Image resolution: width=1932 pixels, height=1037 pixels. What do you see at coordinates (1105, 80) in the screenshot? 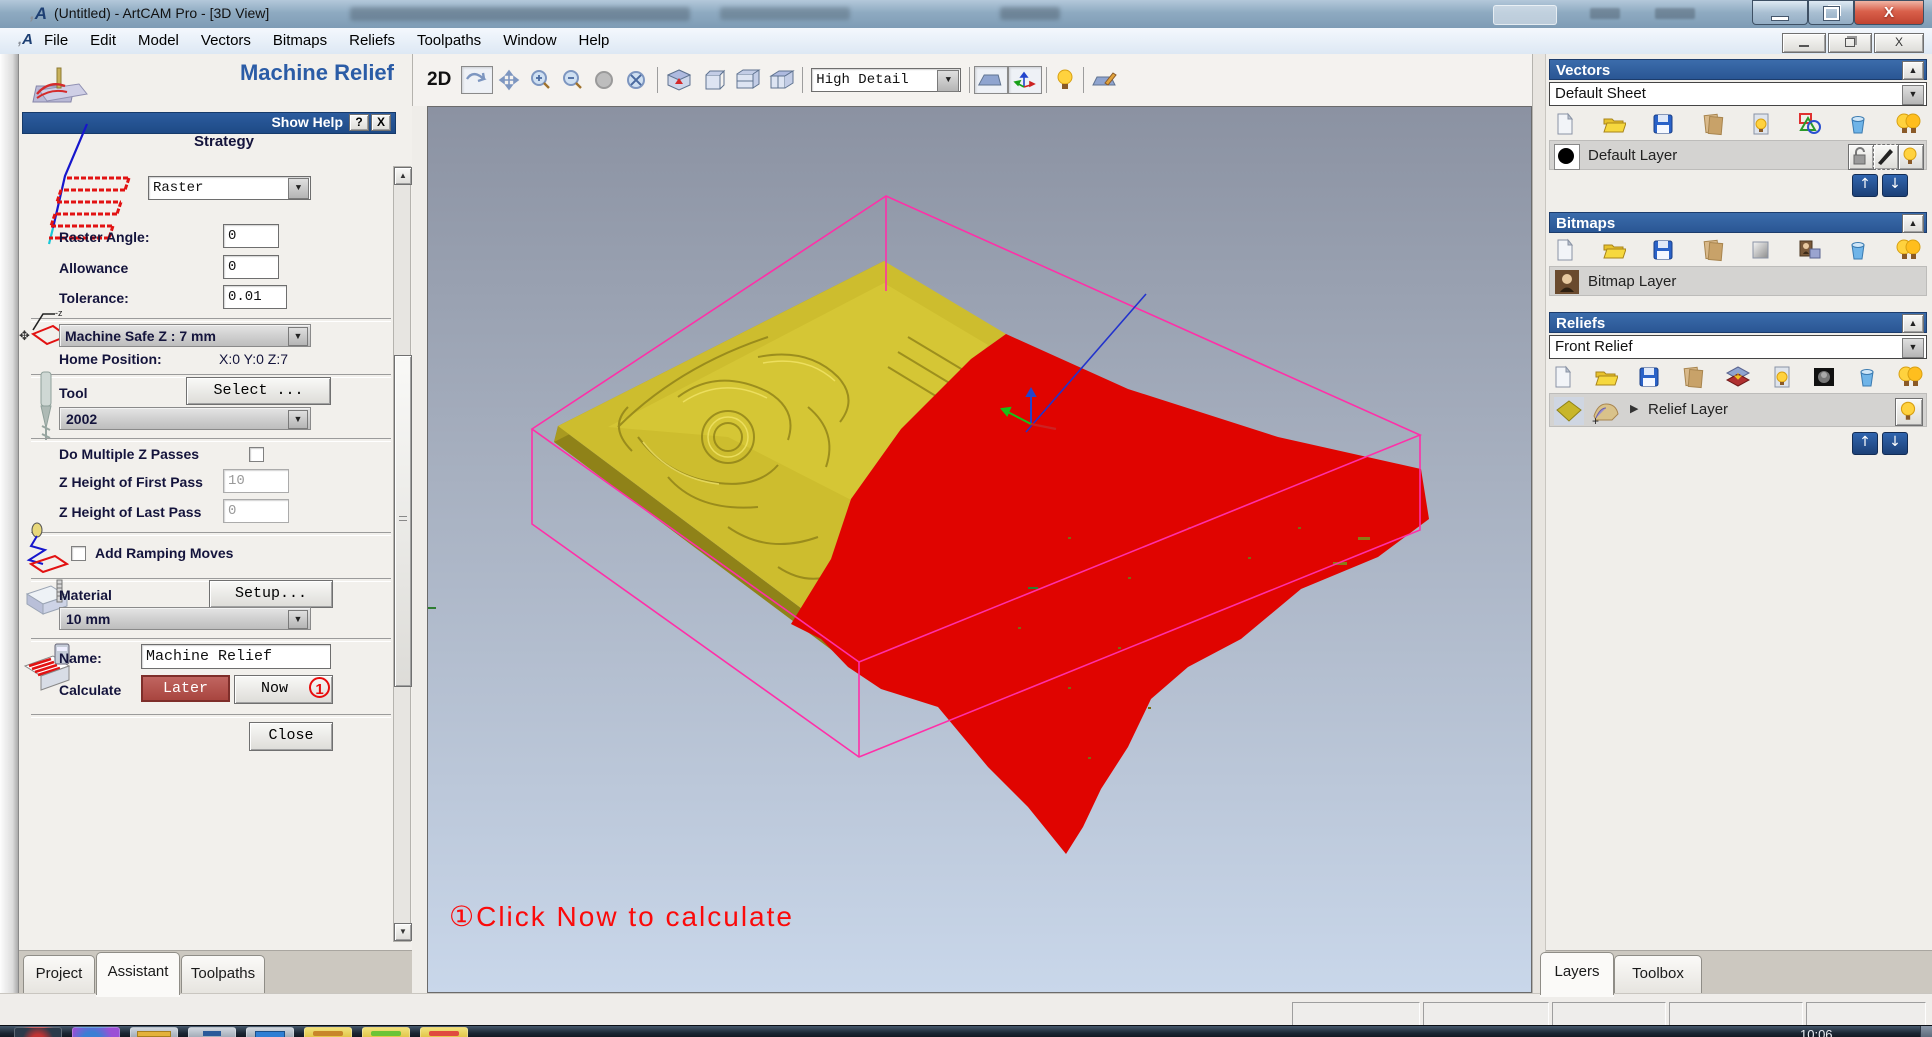
I see `colour-shade-button` at bounding box center [1105, 80].